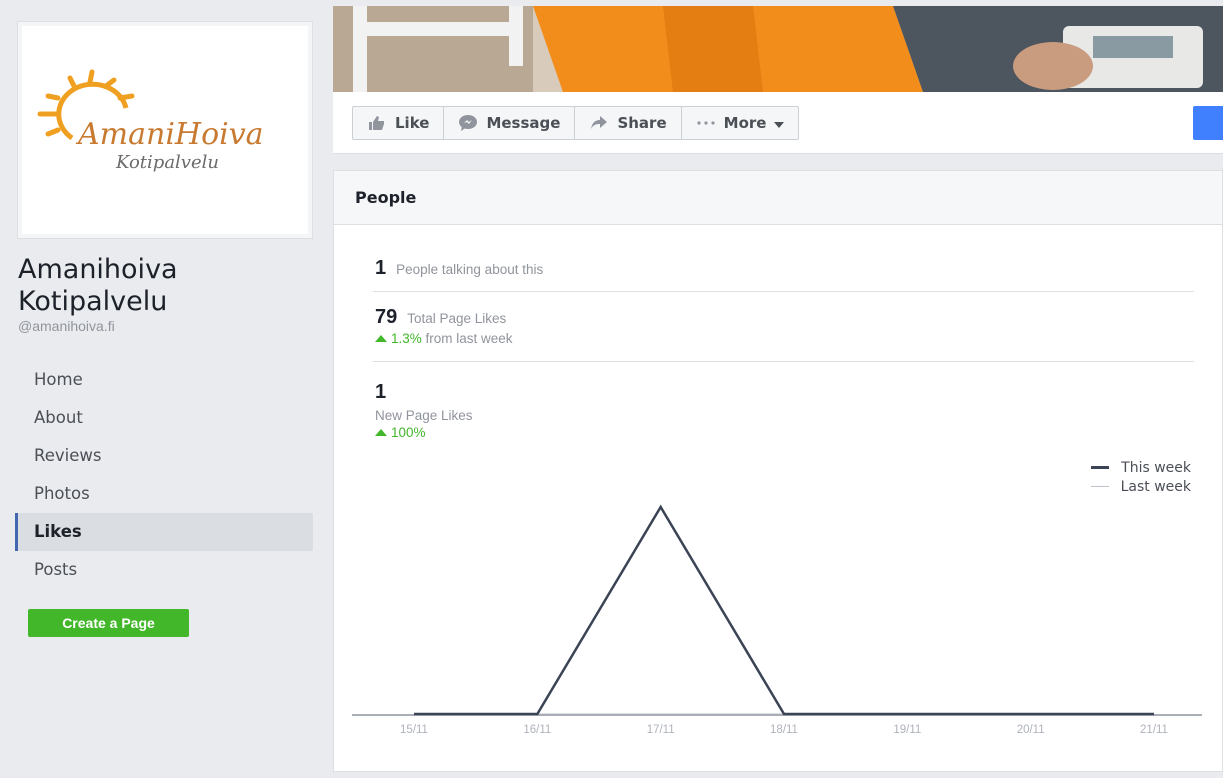 The height and width of the screenshot is (778, 1223). I want to click on people-talking-count: 1, so click(381, 268).